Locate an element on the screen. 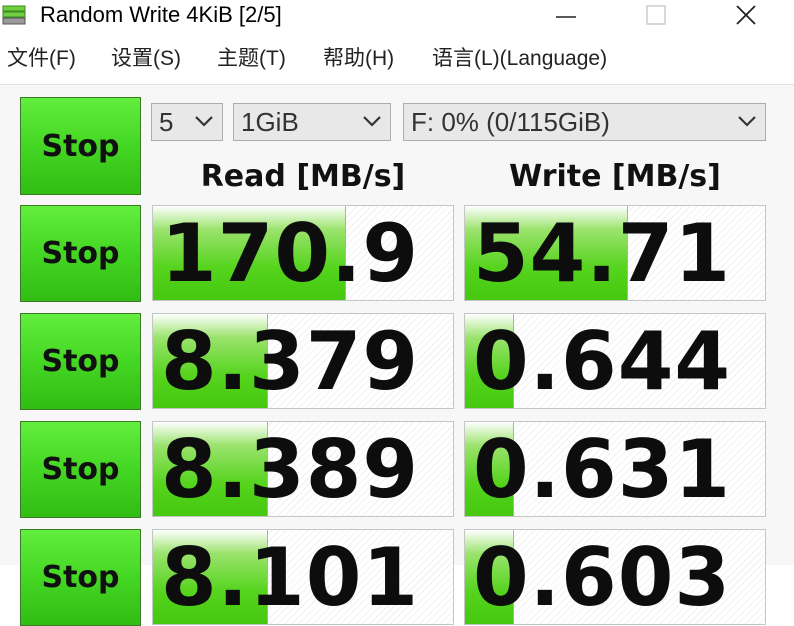  read-result-cell: 170.9 is located at coordinates (303, 253).